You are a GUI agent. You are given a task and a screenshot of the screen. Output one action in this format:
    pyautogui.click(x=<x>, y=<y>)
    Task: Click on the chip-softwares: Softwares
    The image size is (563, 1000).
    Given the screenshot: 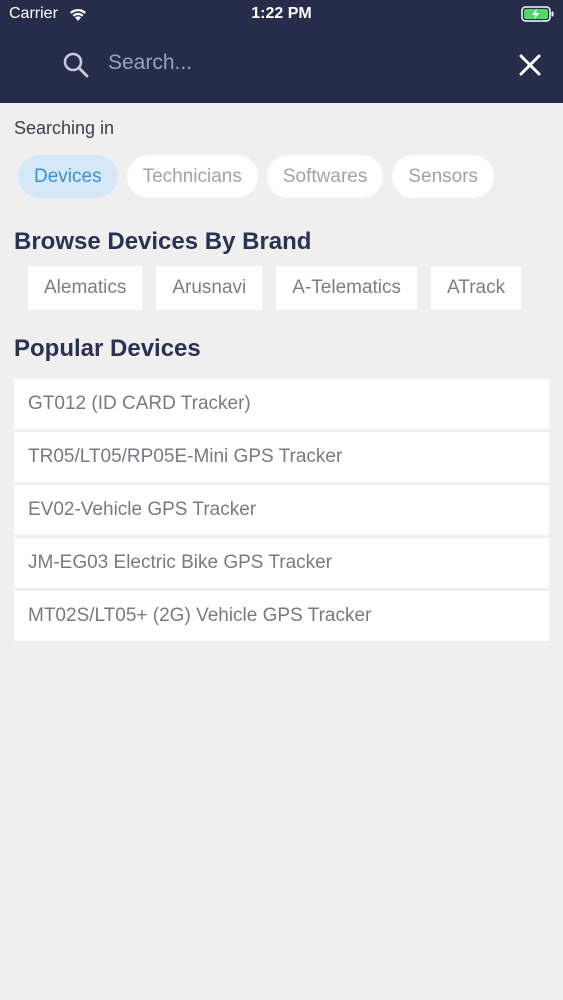 What is the action you would take?
    pyautogui.click(x=325, y=176)
    